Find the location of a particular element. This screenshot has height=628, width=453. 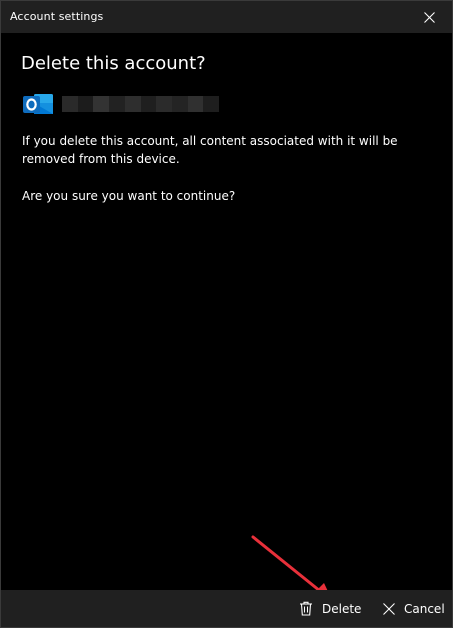

close-button is located at coordinates (429, 17).